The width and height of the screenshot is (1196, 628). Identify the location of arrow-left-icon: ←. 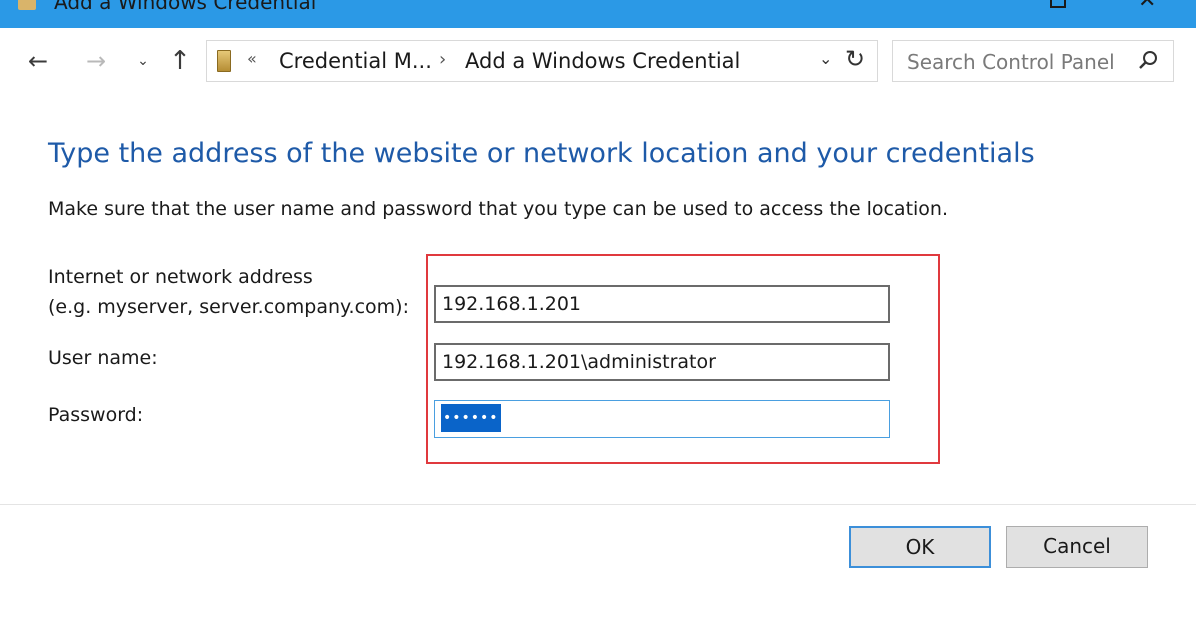
(38, 61).